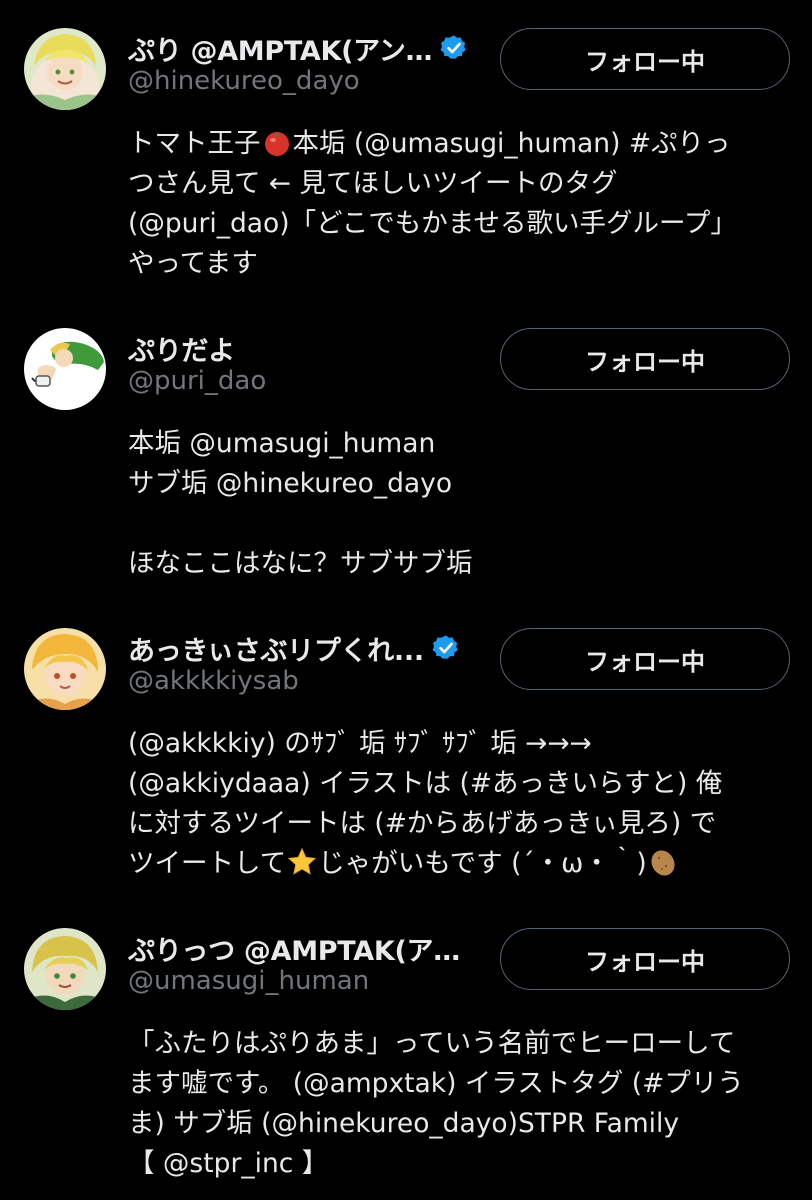 This screenshot has width=812, height=1200. I want to click on bio-text: じゃがいもです (´・ω・｀), so click(482, 863).